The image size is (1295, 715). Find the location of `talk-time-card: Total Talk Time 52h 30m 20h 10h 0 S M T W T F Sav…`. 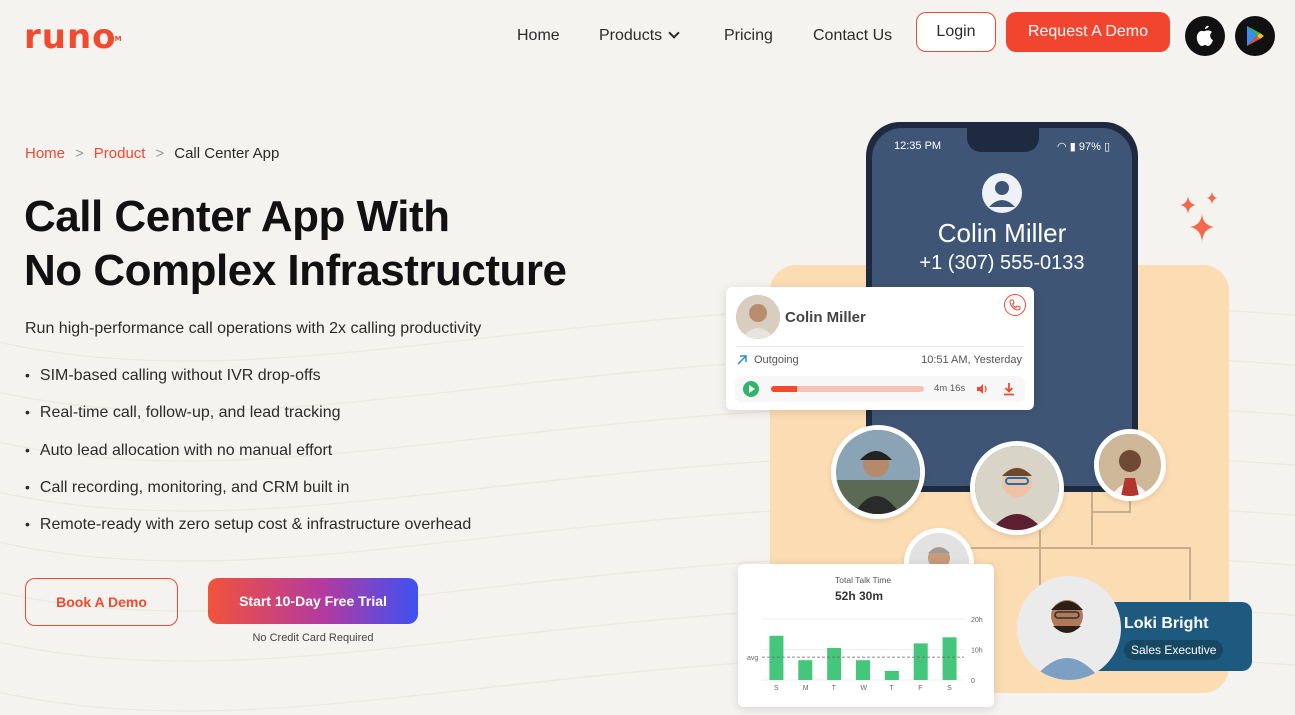

talk-time-card: Total Talk Time 52h 30m 20h 10h 0 S M T W T F Sav… is located at coordinates (866, 635).